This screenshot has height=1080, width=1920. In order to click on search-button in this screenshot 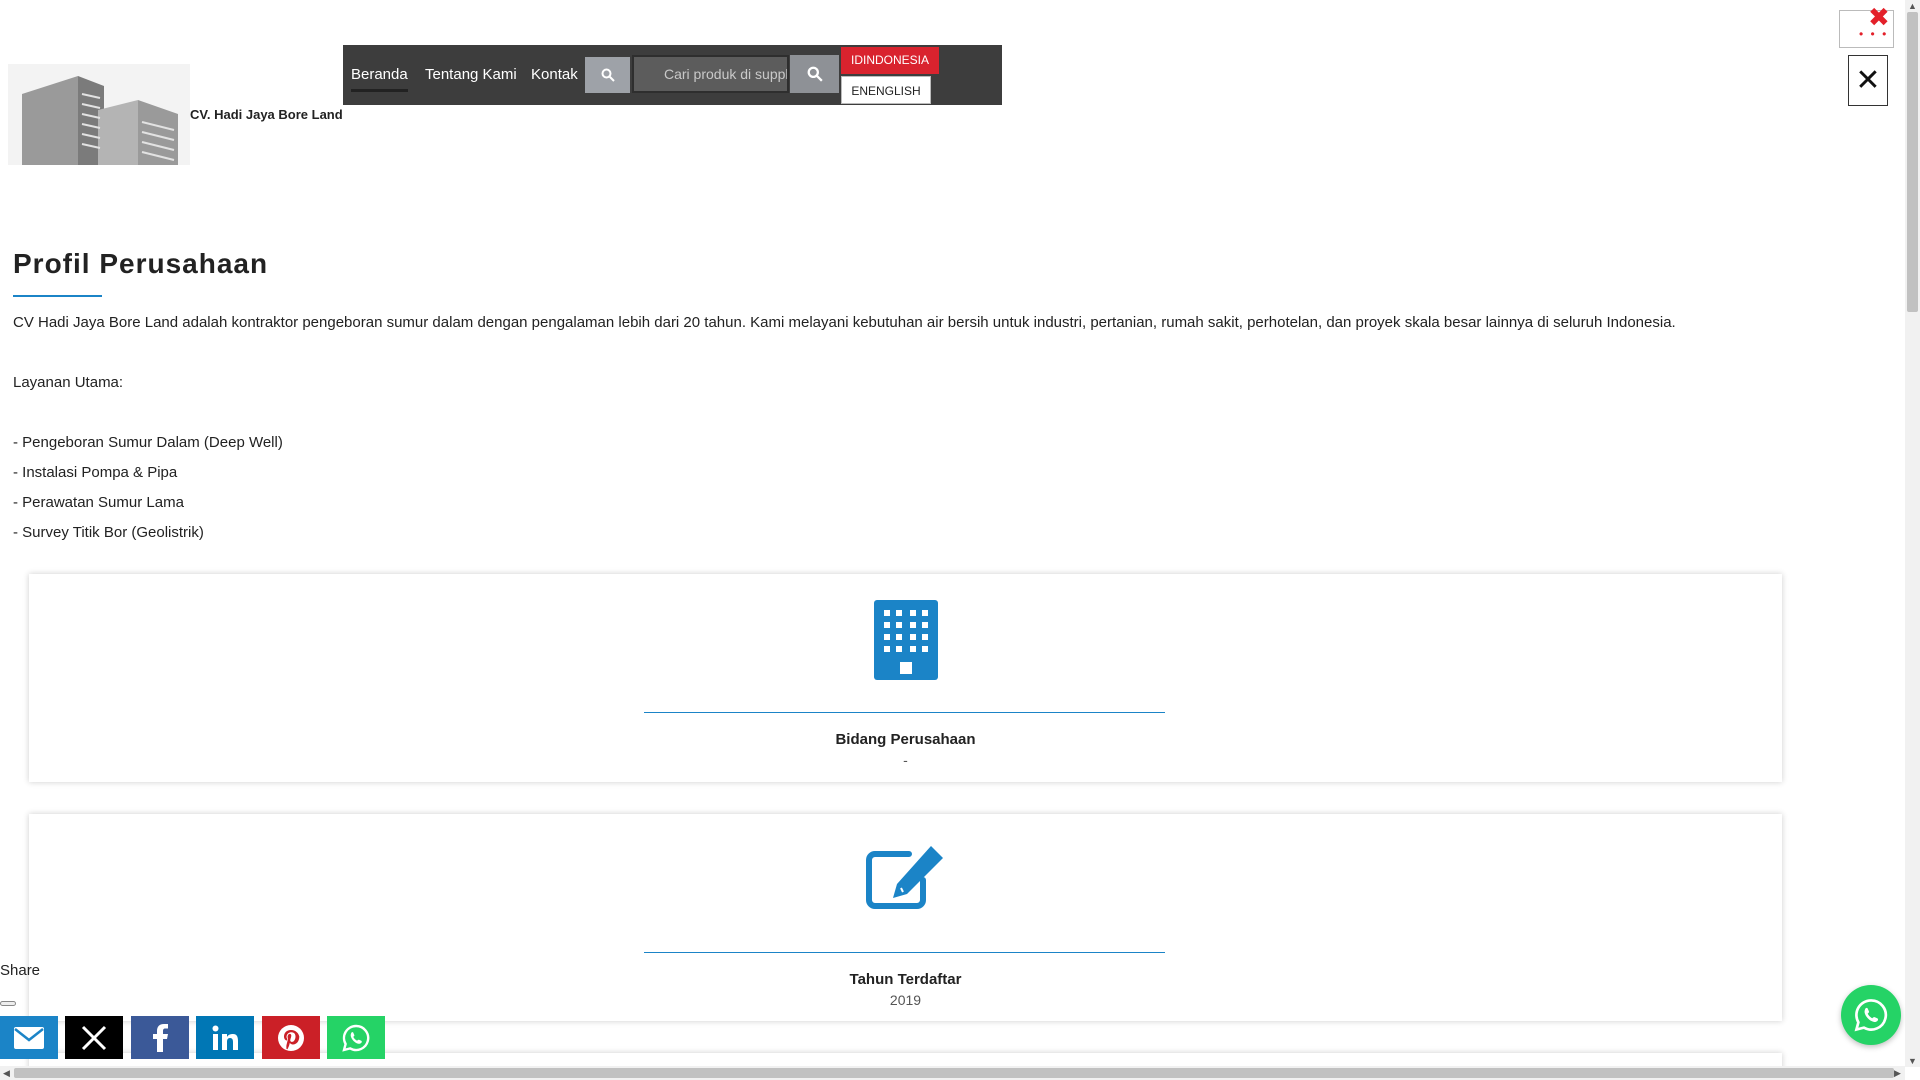, I will do `click(814, 74)`.